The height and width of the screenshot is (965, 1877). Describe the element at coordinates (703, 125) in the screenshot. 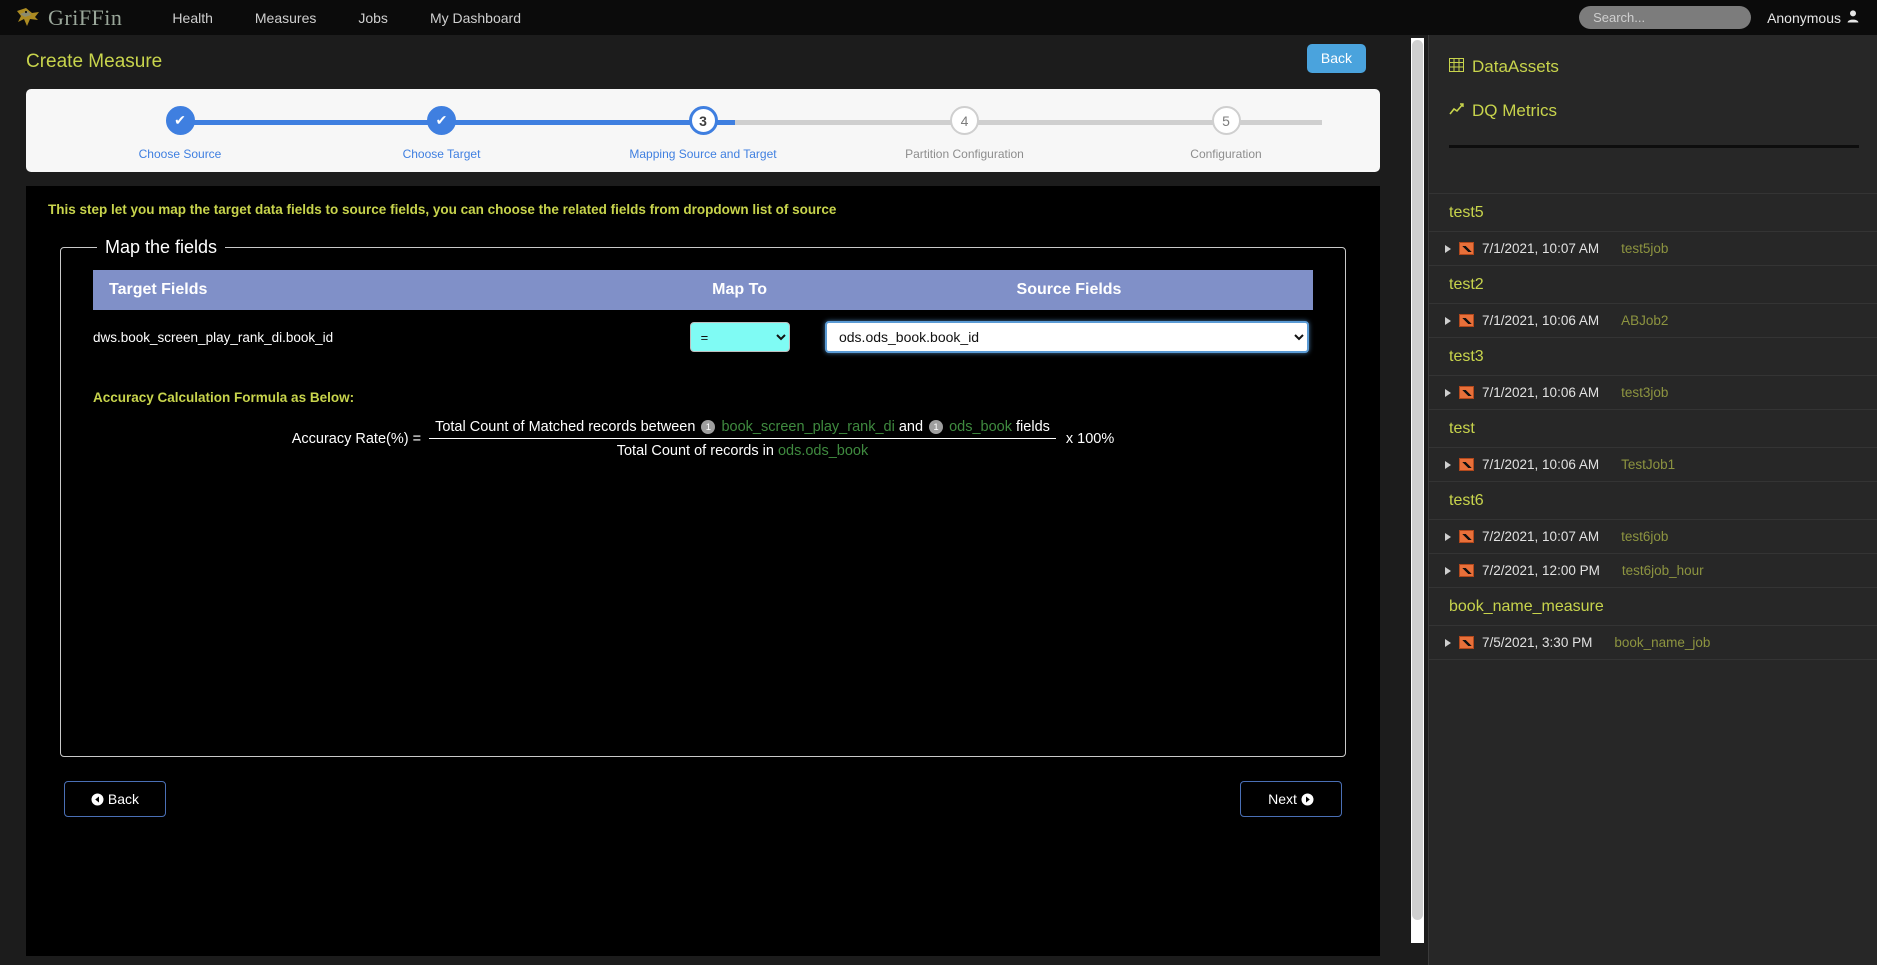

I see `step-mapping-source-and-target: 3 Mapping Source and Target` at that location.